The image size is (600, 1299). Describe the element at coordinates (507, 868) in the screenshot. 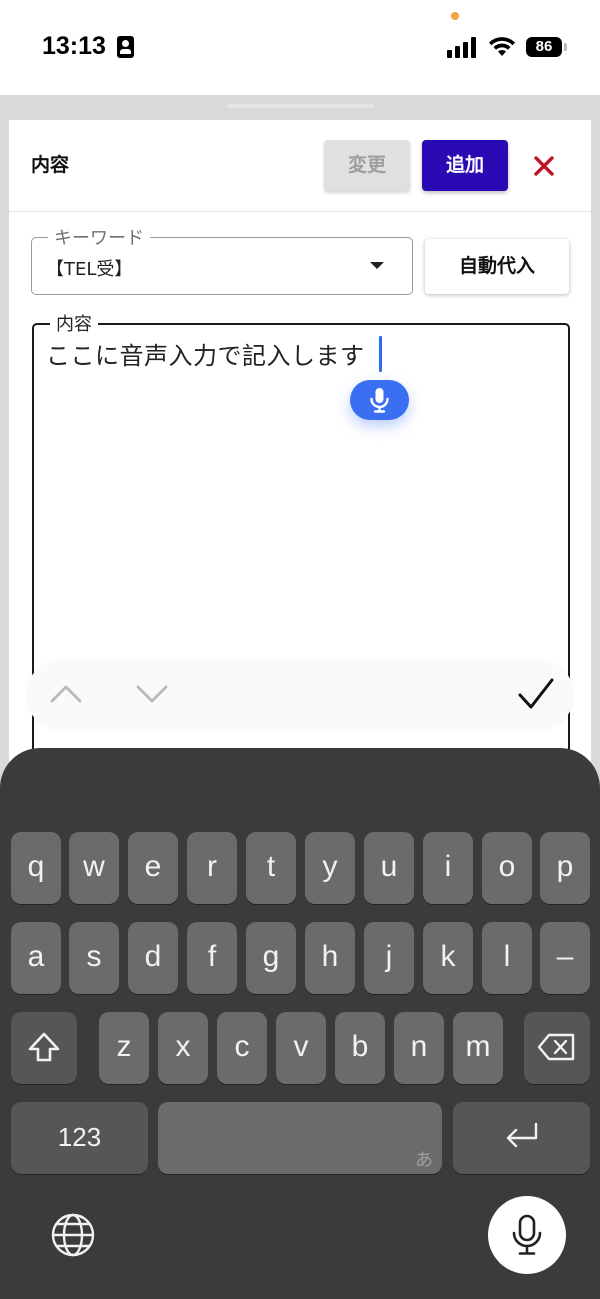

I see `key-o: o` at that location.